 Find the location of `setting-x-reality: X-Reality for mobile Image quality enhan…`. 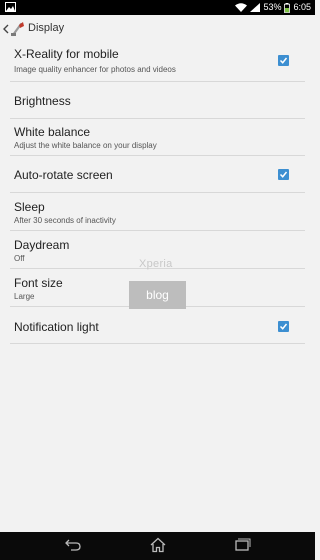

setting-x-reality: X-Reality for mobile Image quality enhan… is located at coordinates (157, 62).